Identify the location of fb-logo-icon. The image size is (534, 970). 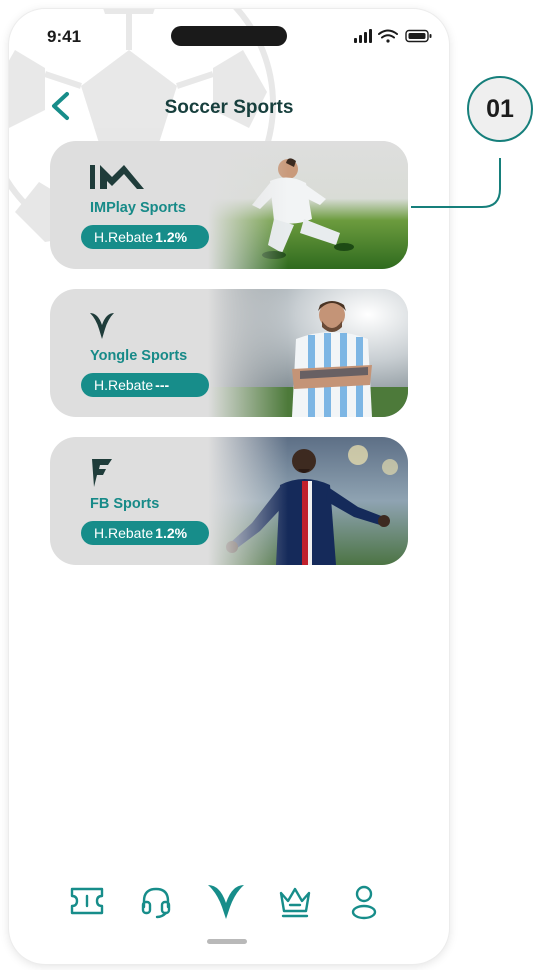
(102, 473).